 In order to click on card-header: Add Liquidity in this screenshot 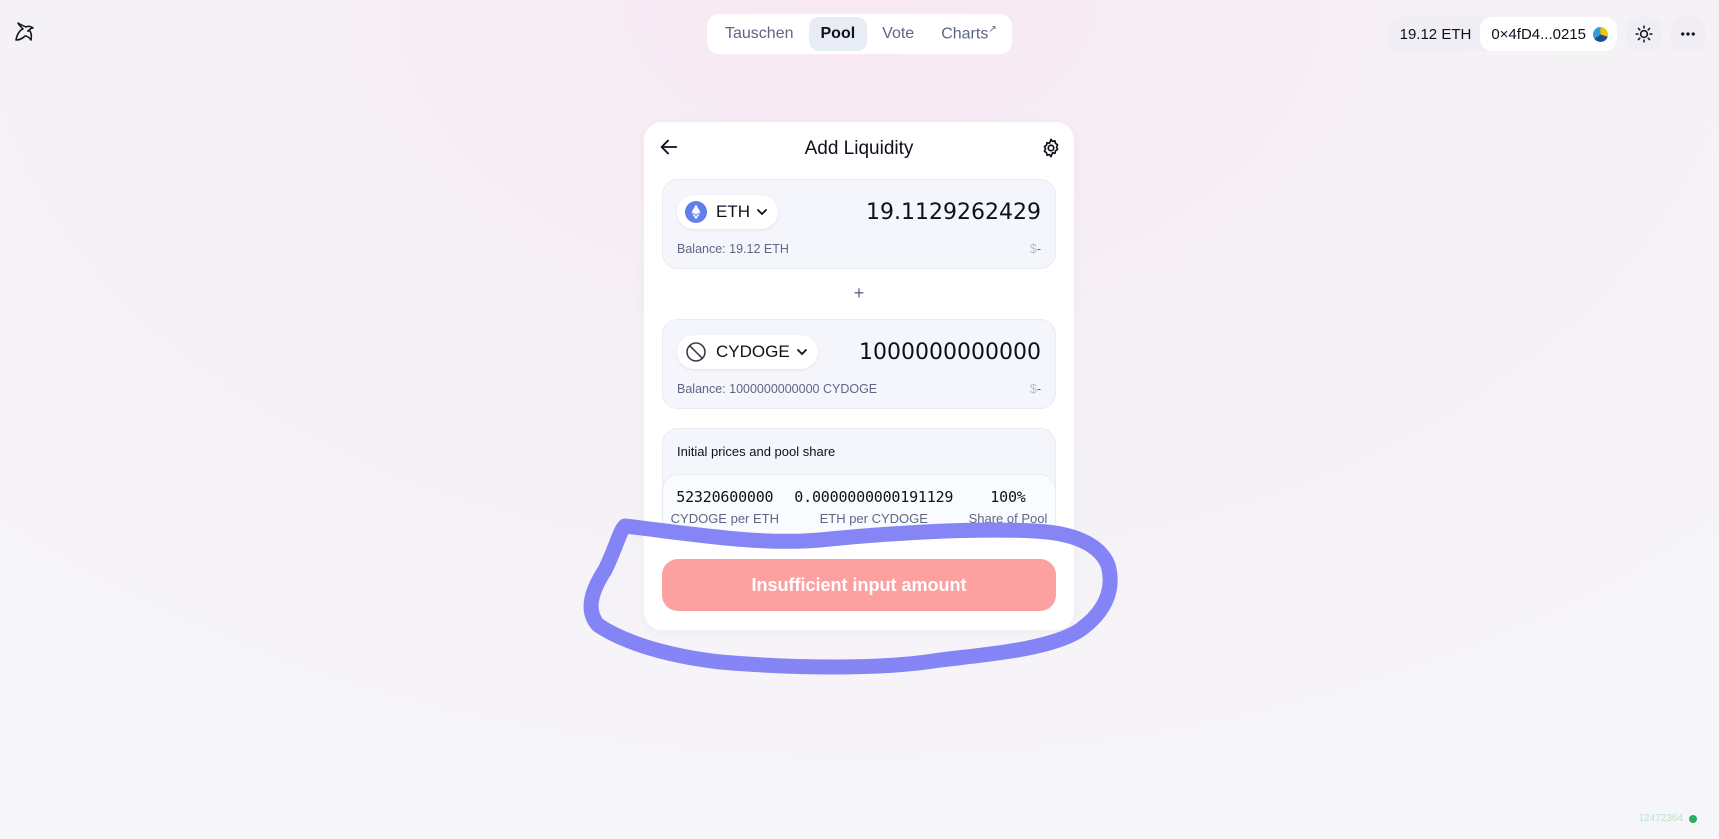, I will do `click(859, 150)`.